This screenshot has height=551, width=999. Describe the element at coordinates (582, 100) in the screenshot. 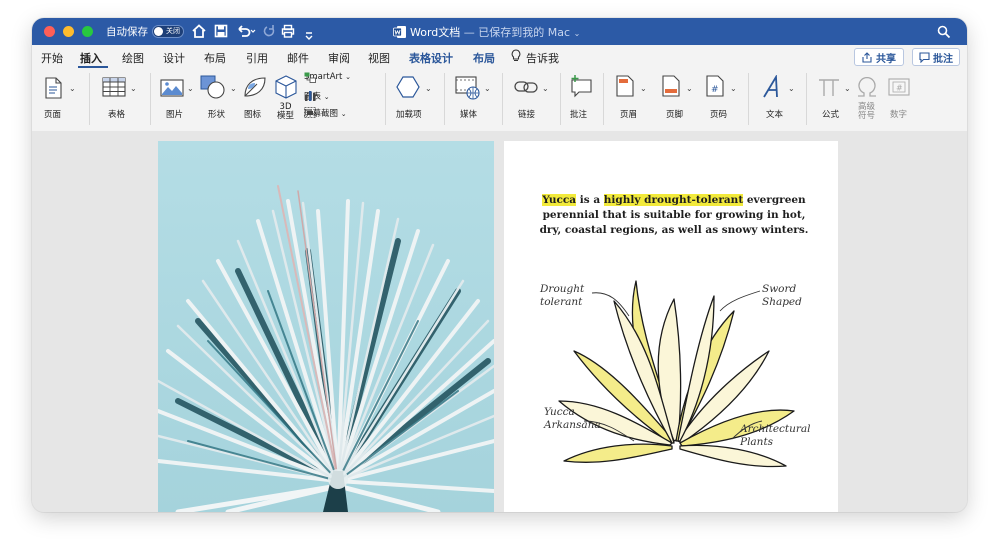

I see `new-comment-button: 批注` at that location.